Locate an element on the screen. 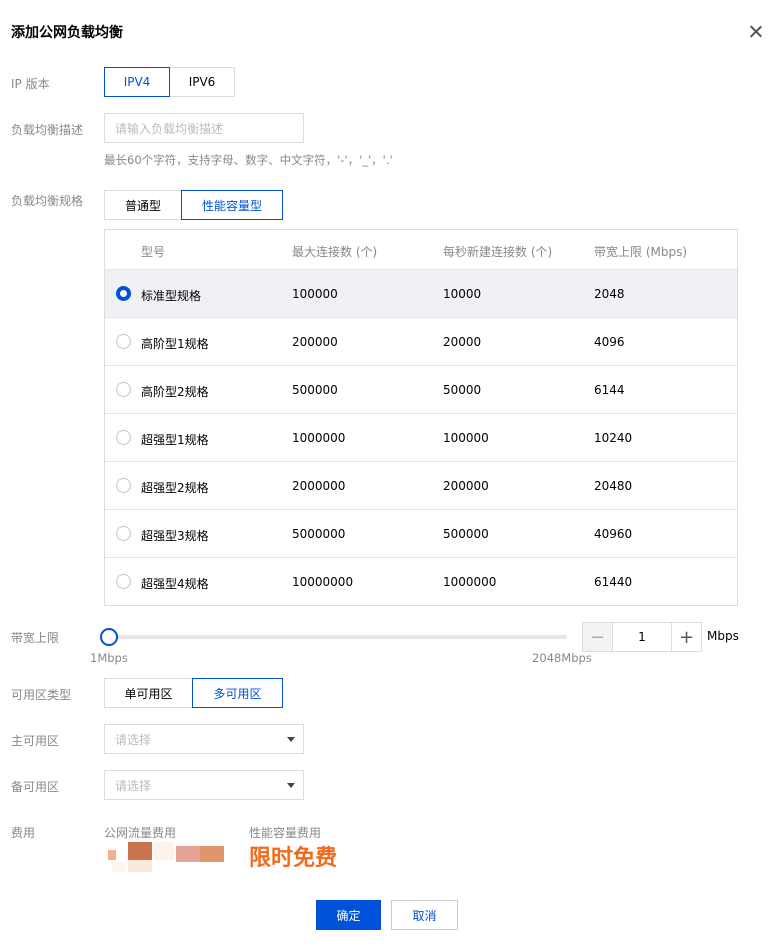 Image resolution: width=778 pixels, height=948 pixels. confirm-button: 确定 is located at coordinates (348, 915).